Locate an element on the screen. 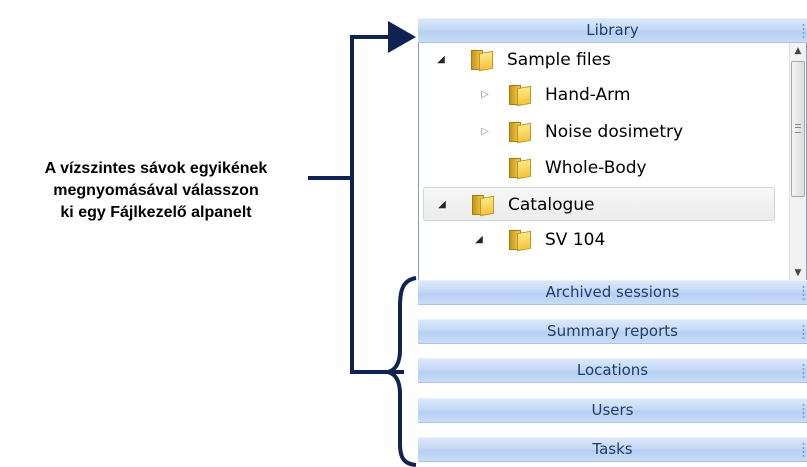 This screenshot has width=807, height=467. users-bar: Users is located at coordinates (612, 410).